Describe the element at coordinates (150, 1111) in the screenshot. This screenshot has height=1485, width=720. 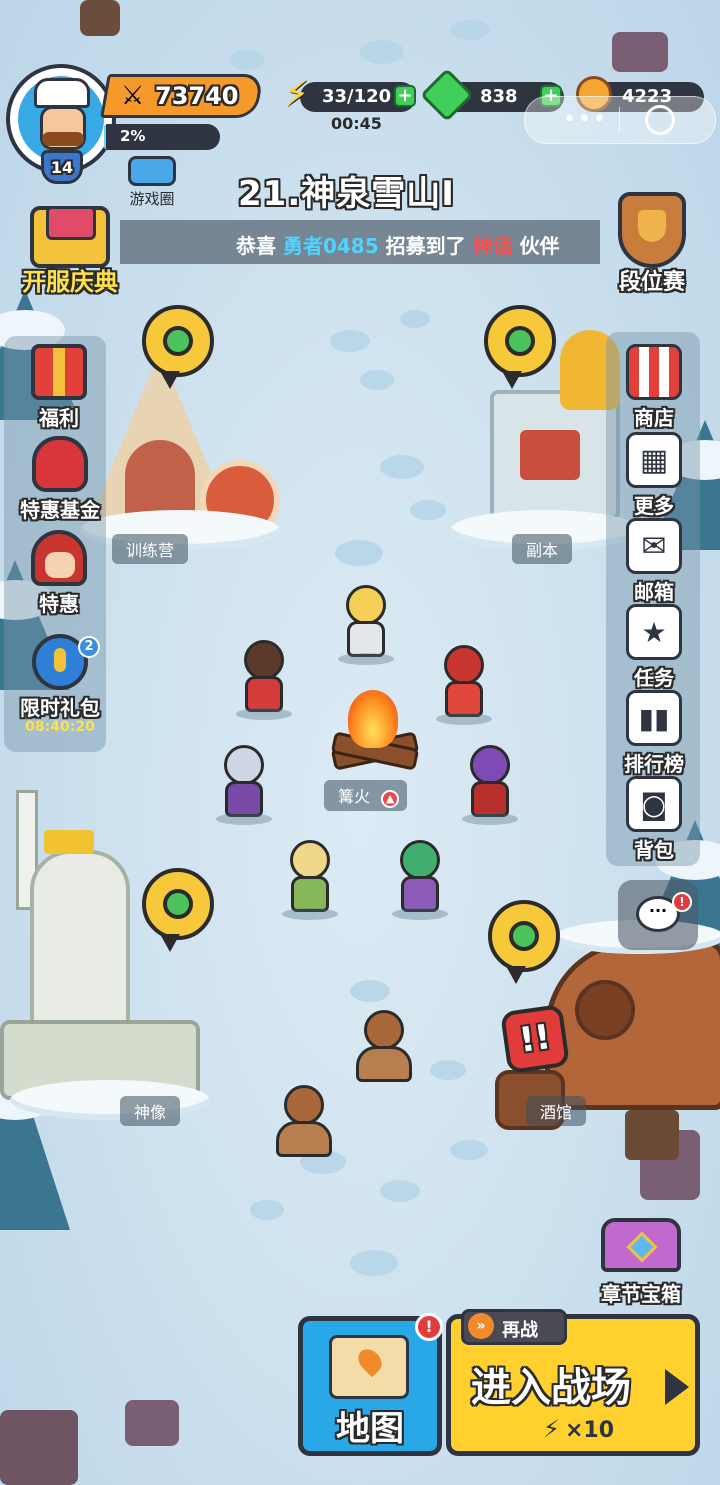
I see `statue-label: 神像` at that location.